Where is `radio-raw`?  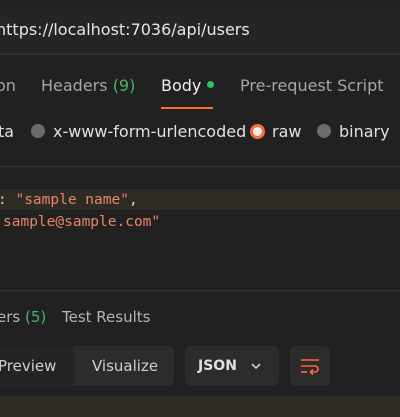 radio-raw is located at coordinates (257, 131).